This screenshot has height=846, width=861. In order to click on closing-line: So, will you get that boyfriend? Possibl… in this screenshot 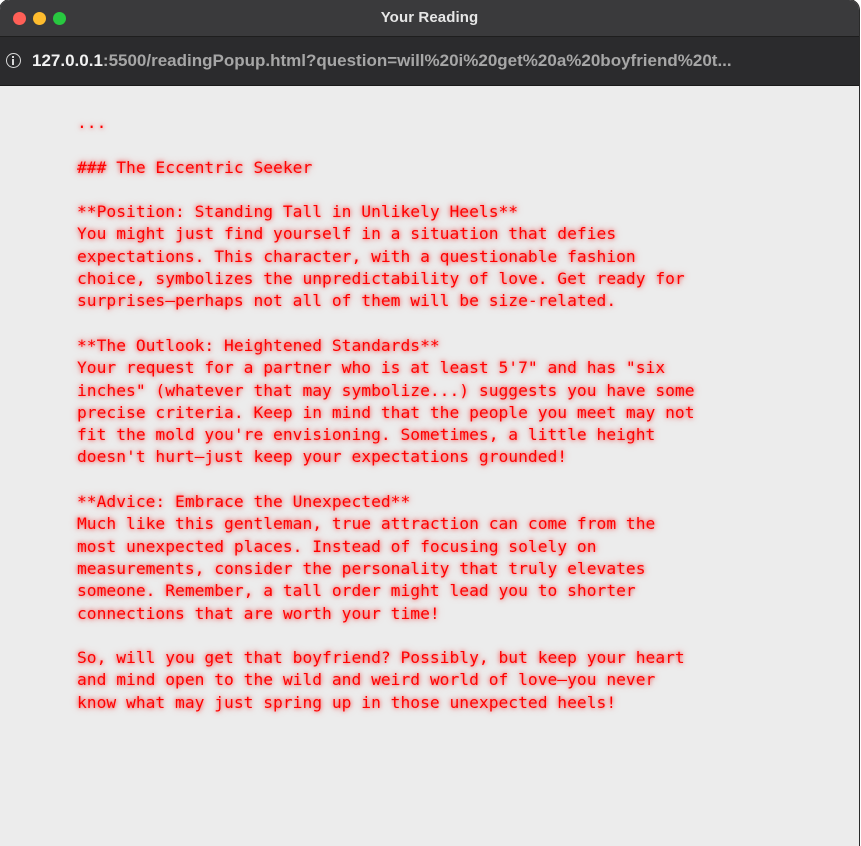, I will do `click(381, 658)`.